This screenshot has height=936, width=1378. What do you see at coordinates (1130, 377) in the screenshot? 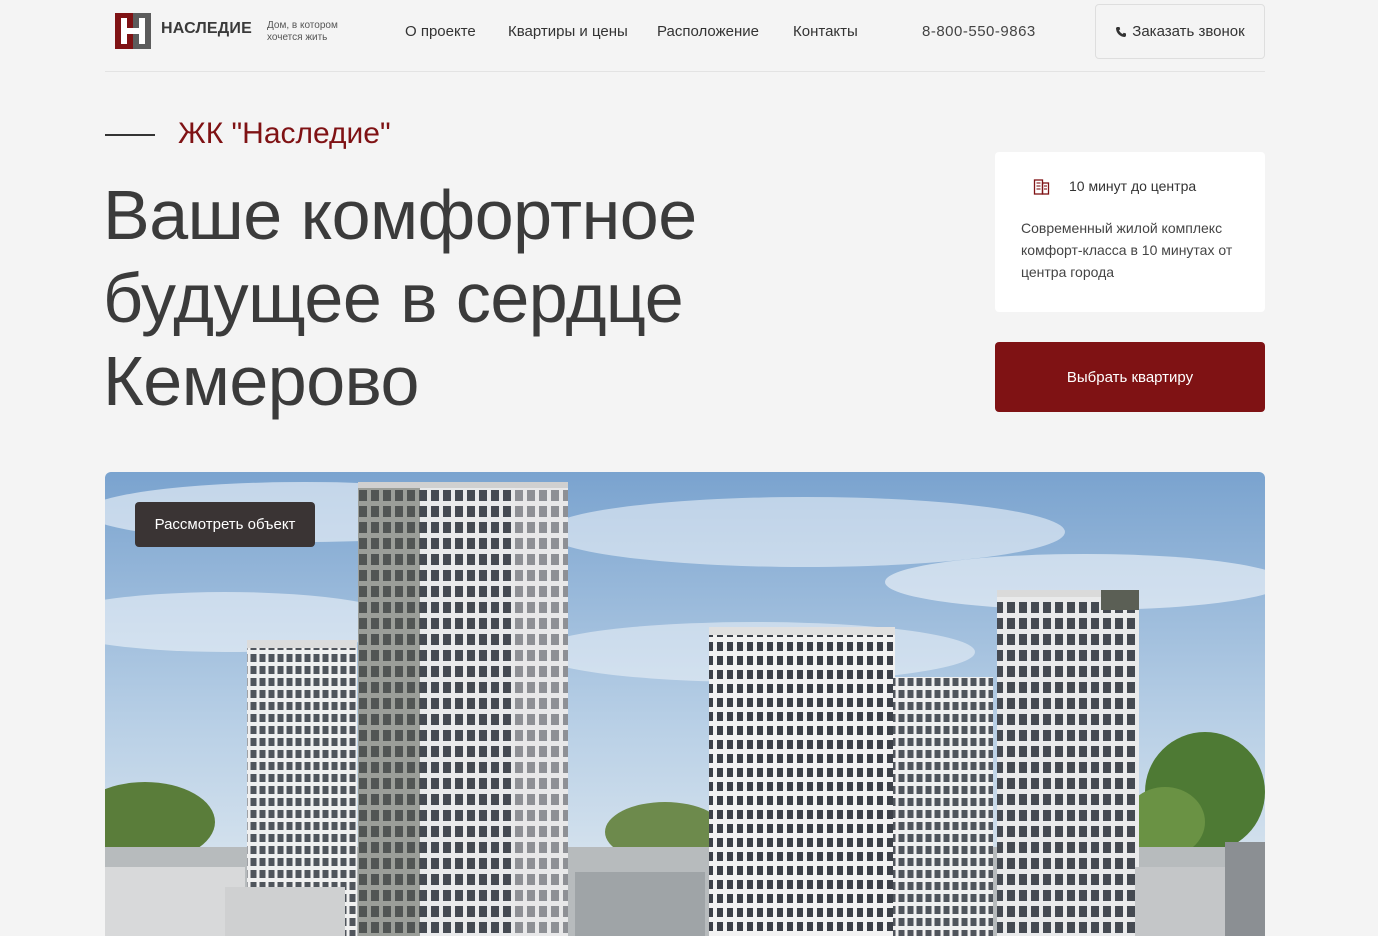
I see `choose-apartment-button: Выбрать квартиру` at bounding box center [1130, 377].